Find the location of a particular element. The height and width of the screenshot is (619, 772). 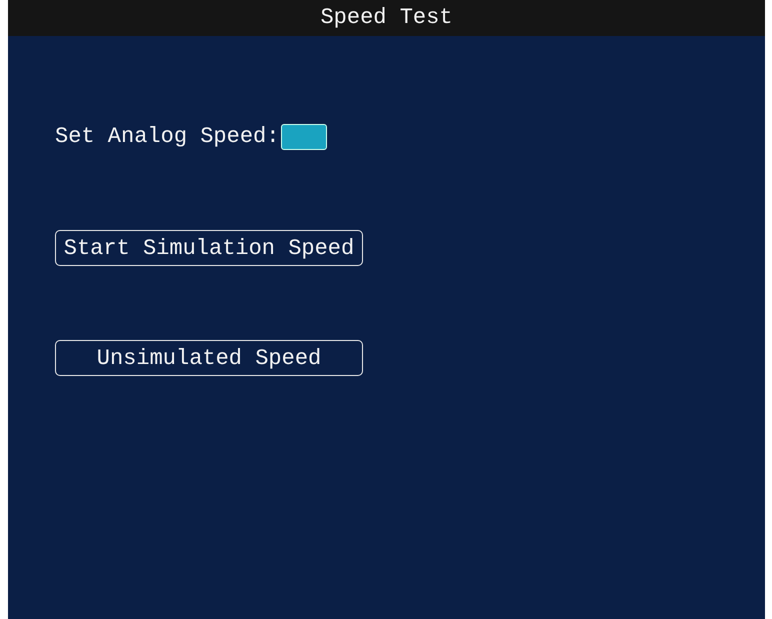

input-field is located at coordinates (304, 137).